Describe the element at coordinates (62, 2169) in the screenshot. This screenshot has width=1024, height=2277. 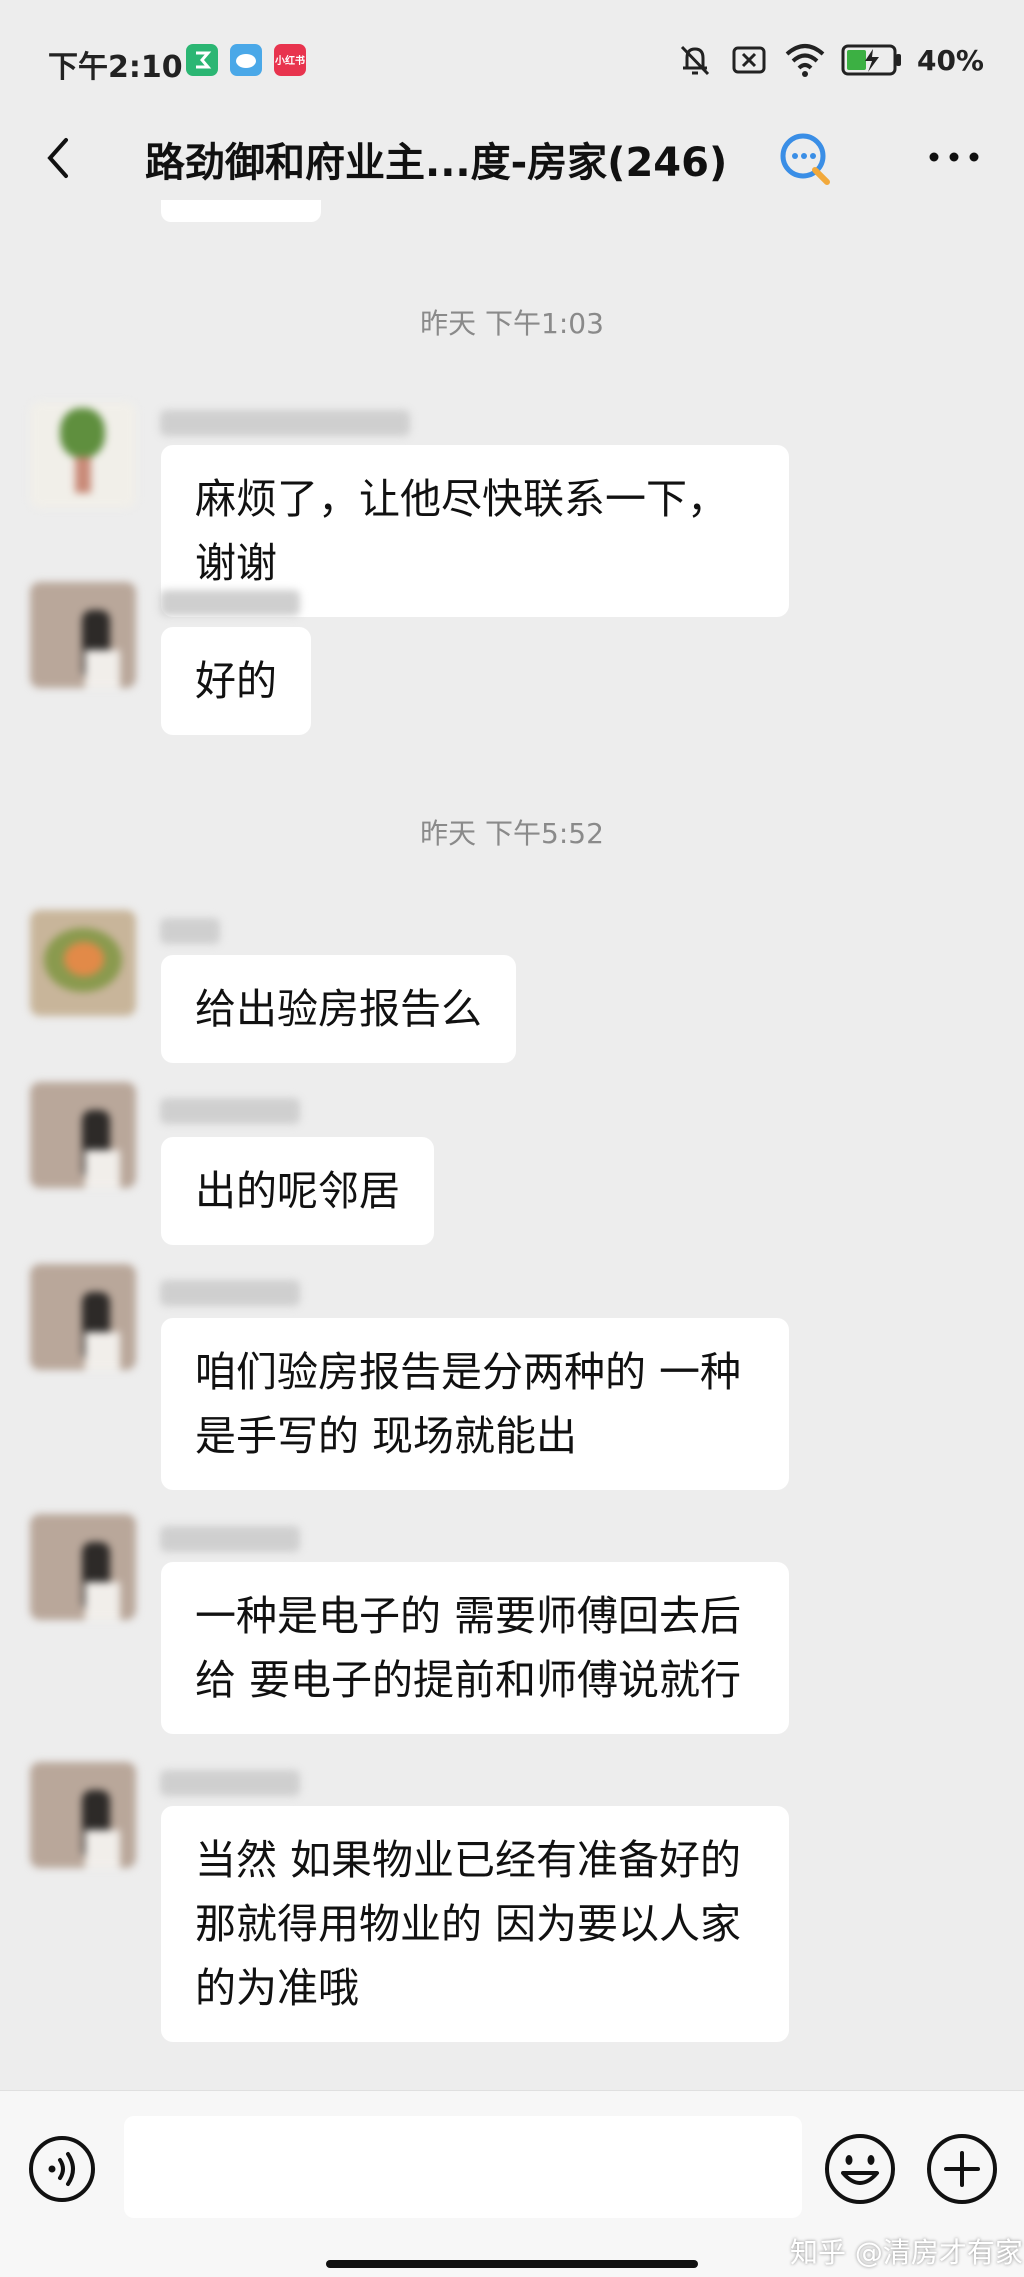
I see `voice-input-icon` at that location.